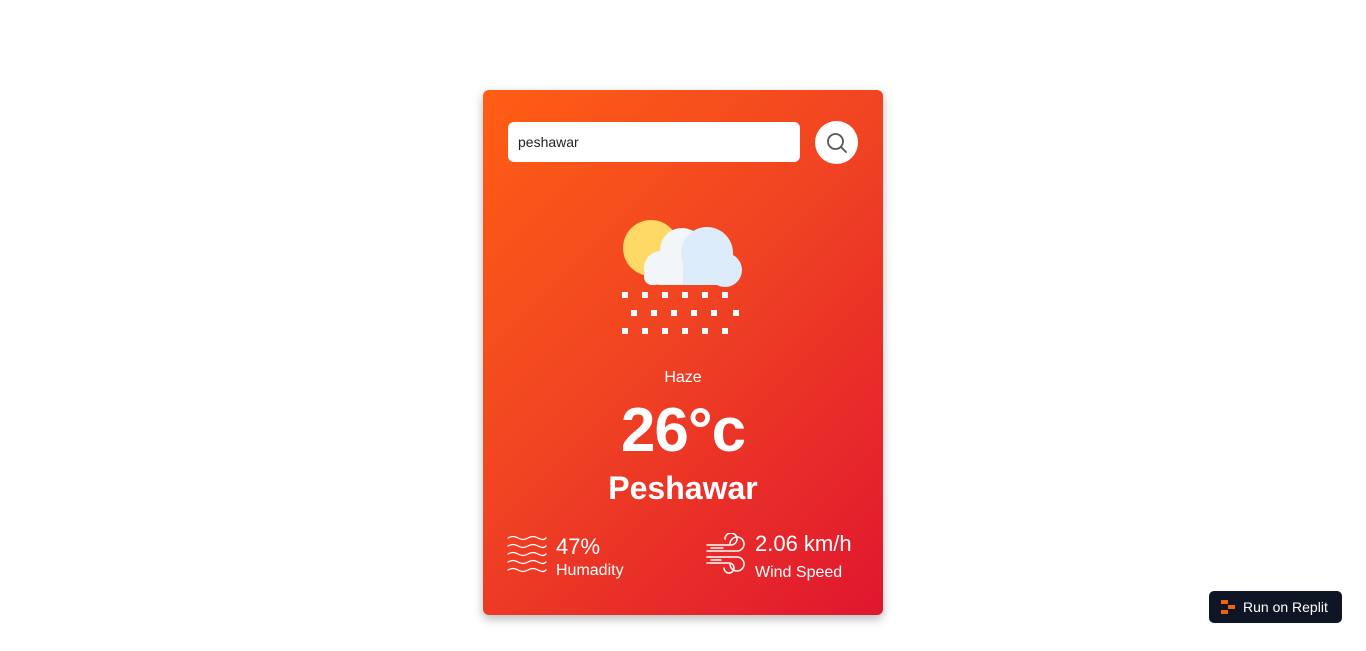  I want to click on humidity-label: Humadity, so click(590, 570).